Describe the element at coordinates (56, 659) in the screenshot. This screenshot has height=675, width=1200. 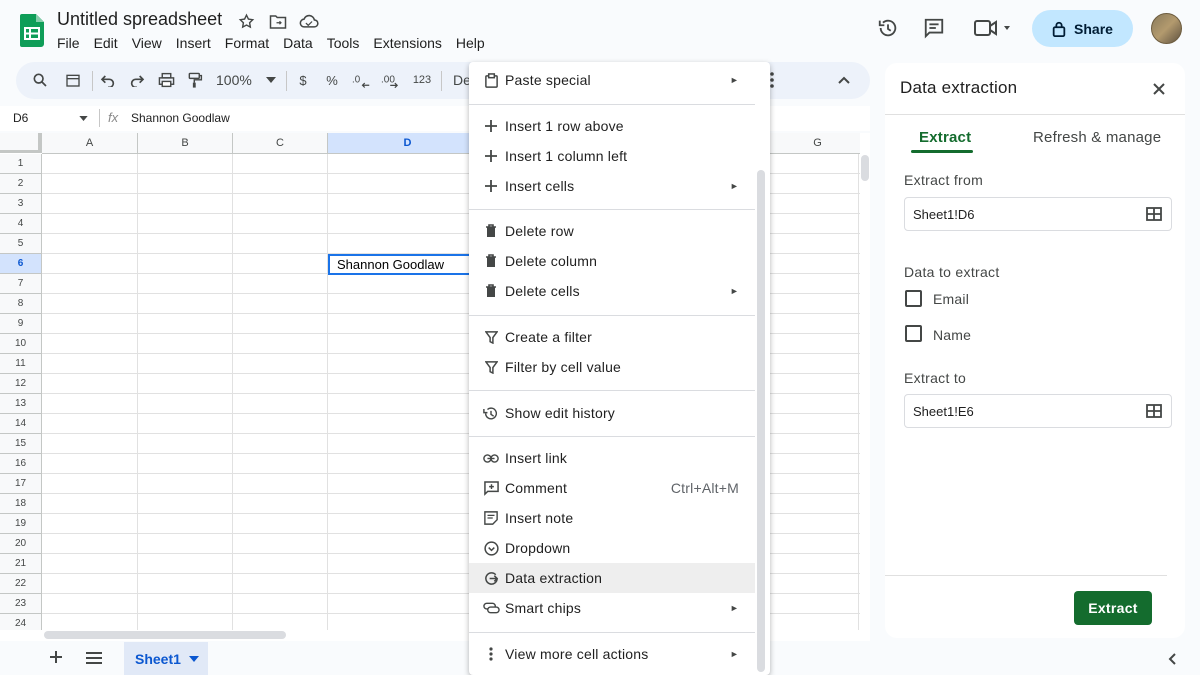
I see `add-sheet-icon` at that location.